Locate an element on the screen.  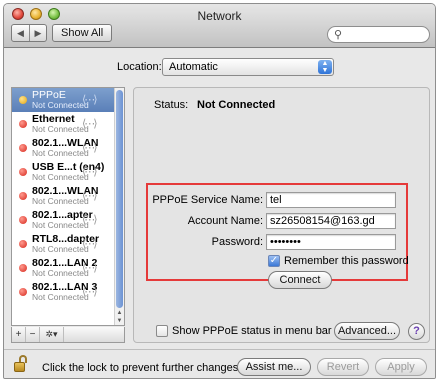
help-button: ? is located at coordinates (416, 331).